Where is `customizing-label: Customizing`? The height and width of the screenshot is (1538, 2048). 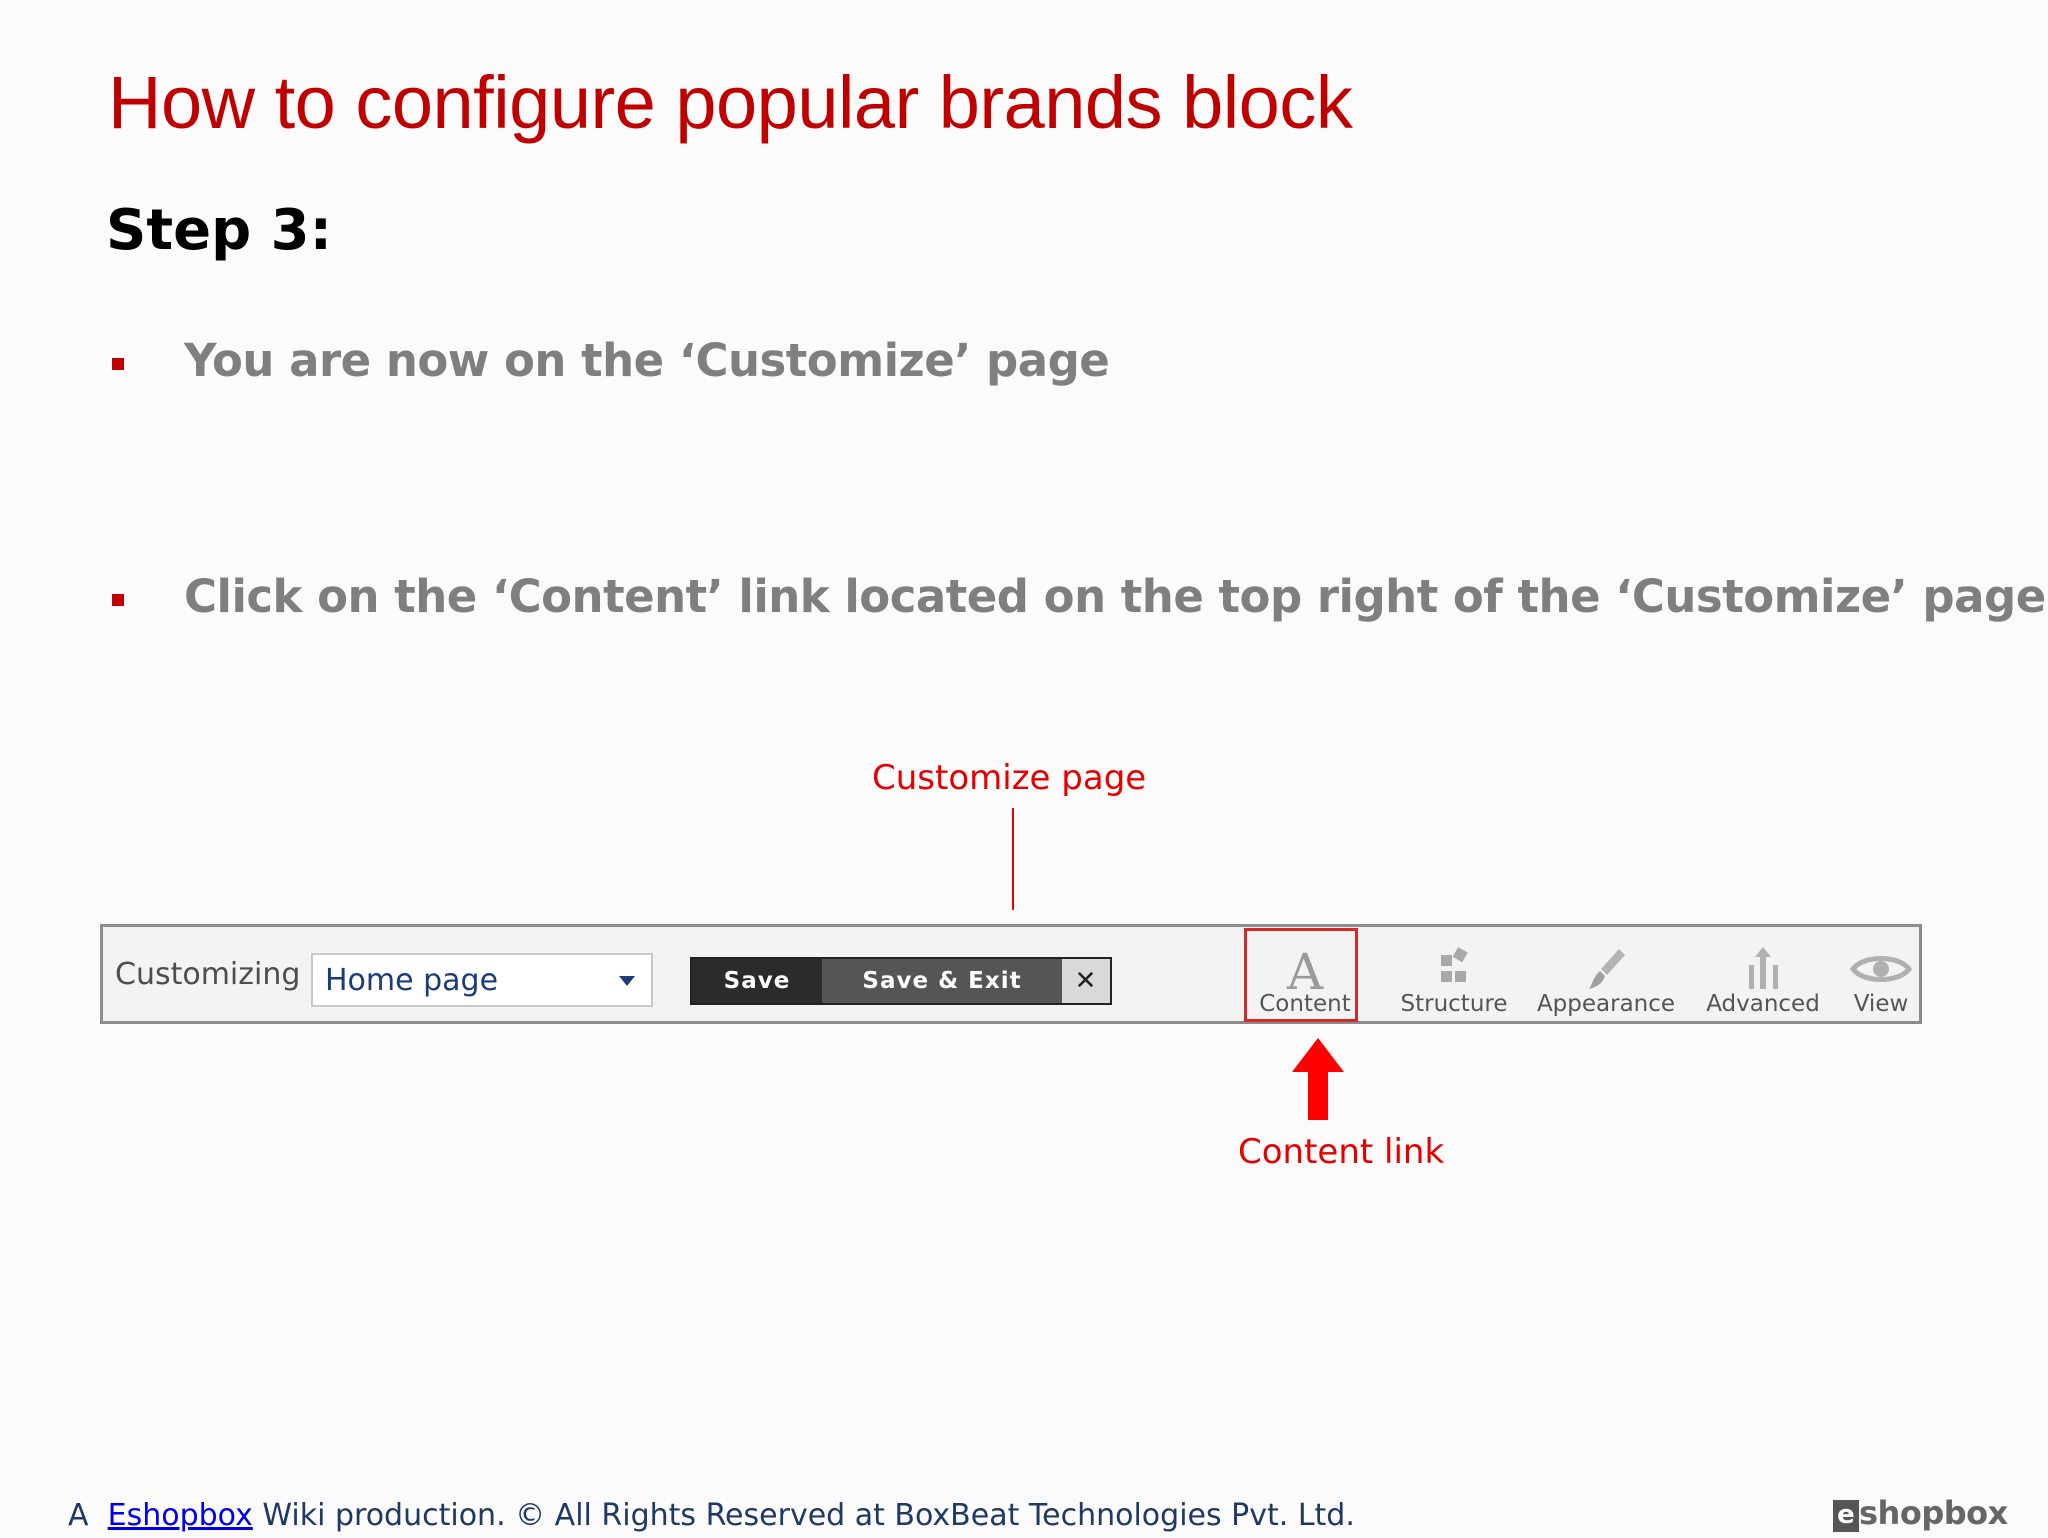 customizing-label: Customizing is located at coordinates (208, 974).